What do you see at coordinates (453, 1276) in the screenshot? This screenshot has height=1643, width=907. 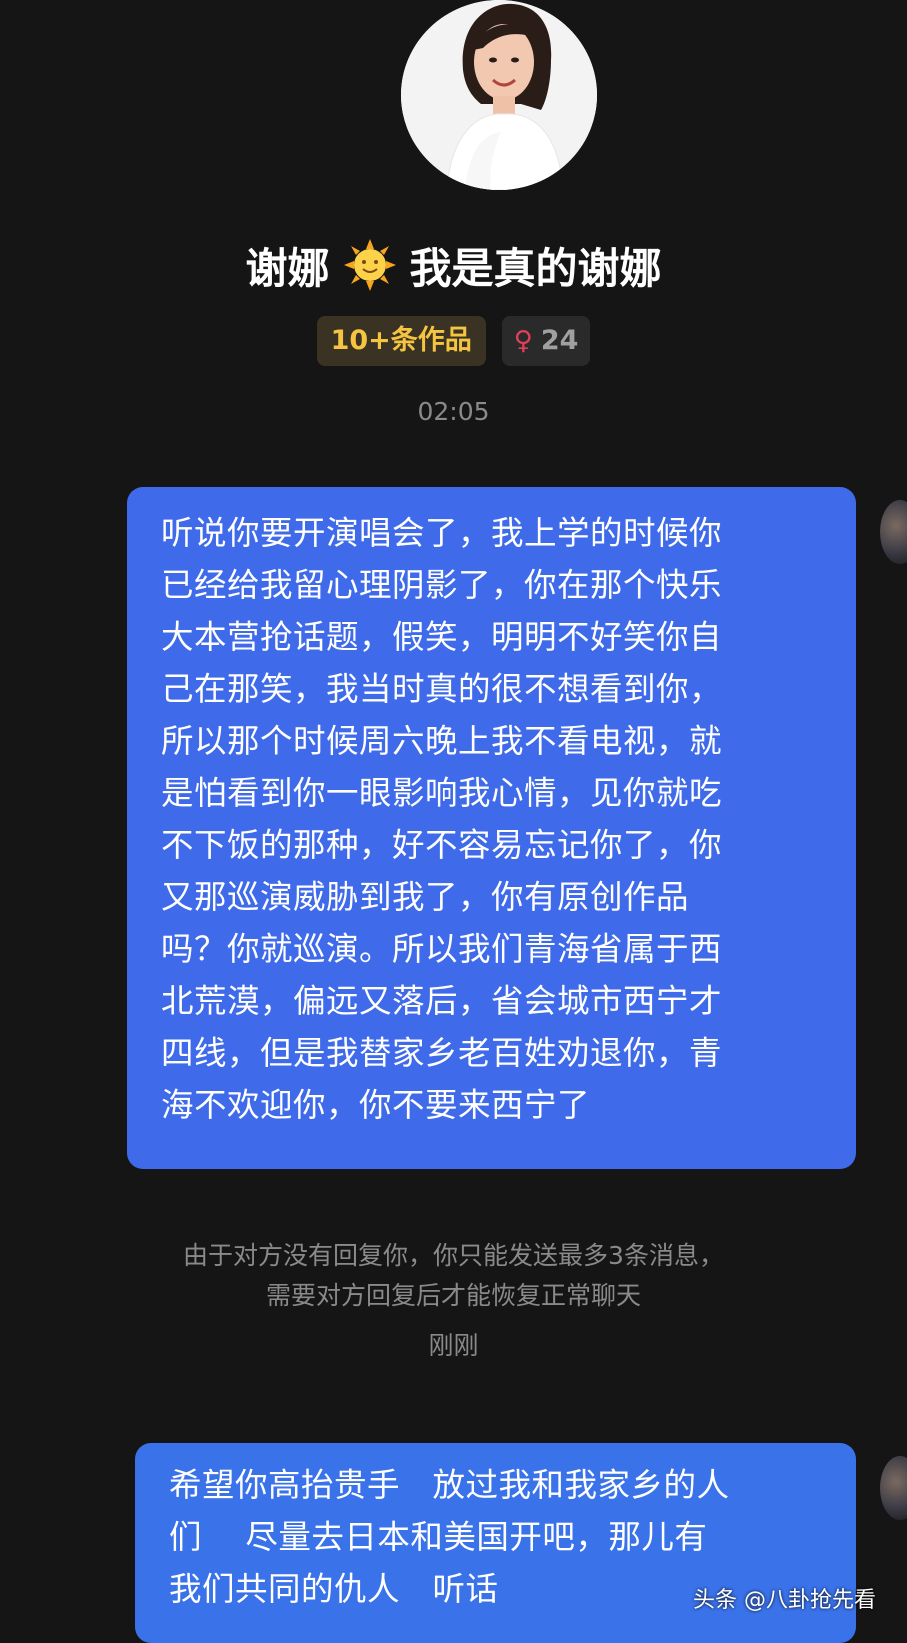 I see `reply-limit-notice: 由于对方没有回复你，你只能发送最多3条消息， 需要对方回复后才能恢复正常聊天` at bounding box center [453, 1276].